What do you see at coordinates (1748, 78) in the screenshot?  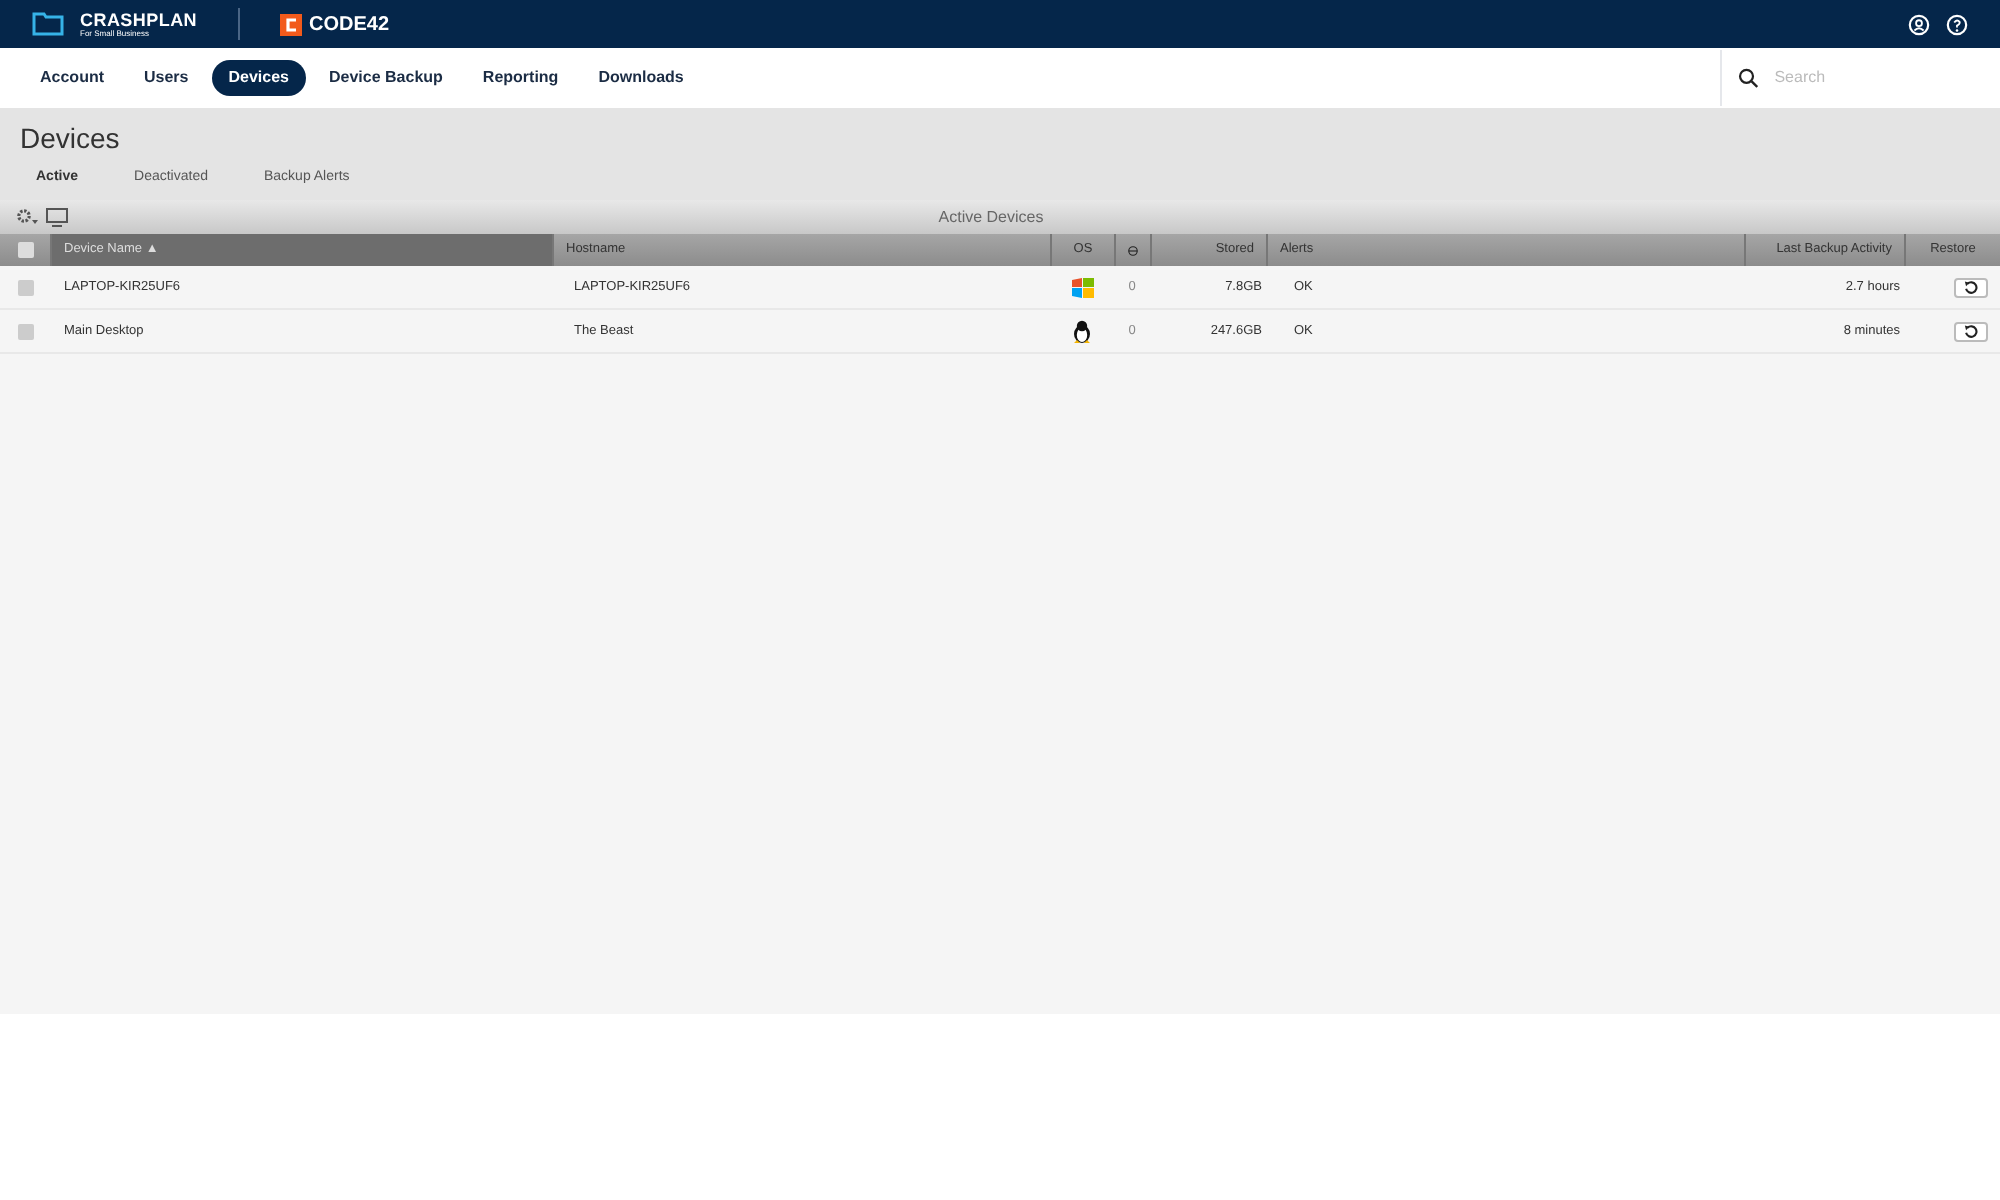 I see `search-icon` at bounding box center [1748, 78].